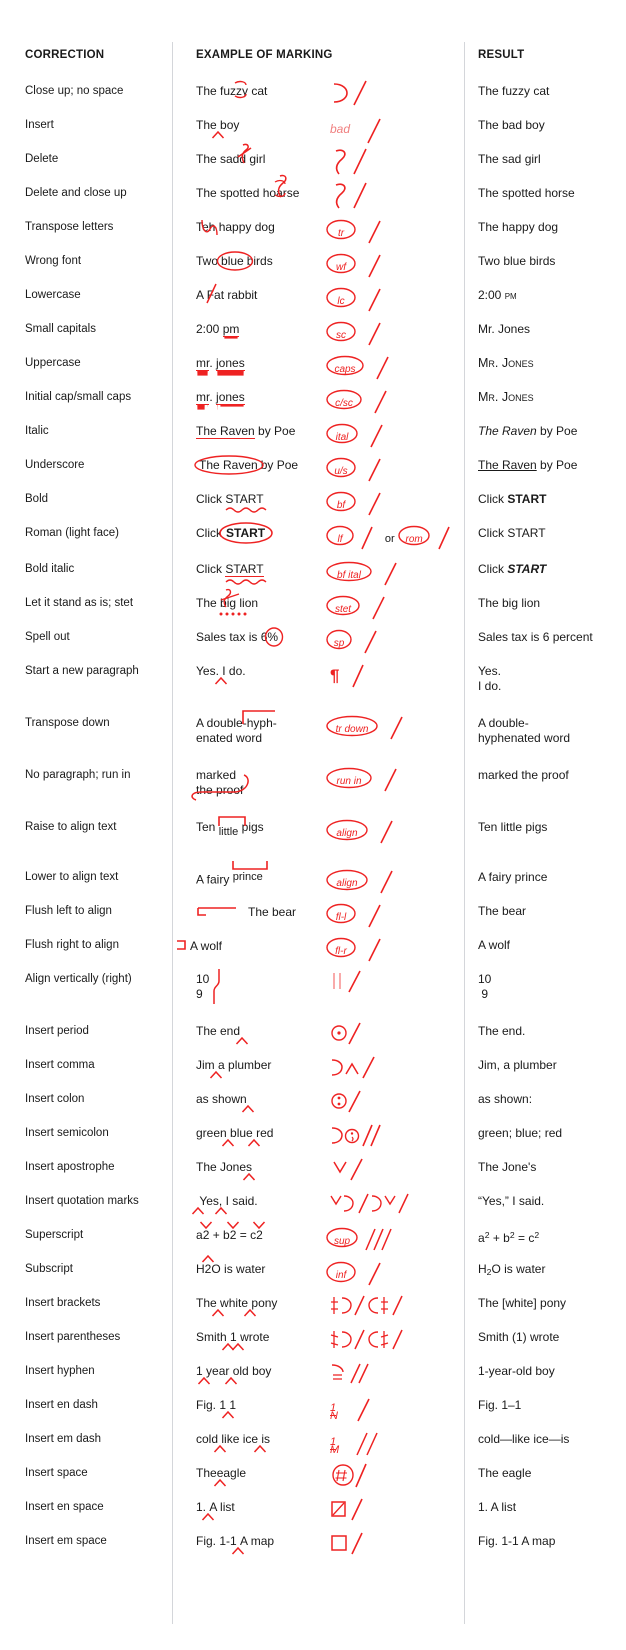 This screenshot has height=1650, width=626. Describe the element at coordinates (54, 1235) in the screenshot. I see `correction-label: Superscript` at that location.